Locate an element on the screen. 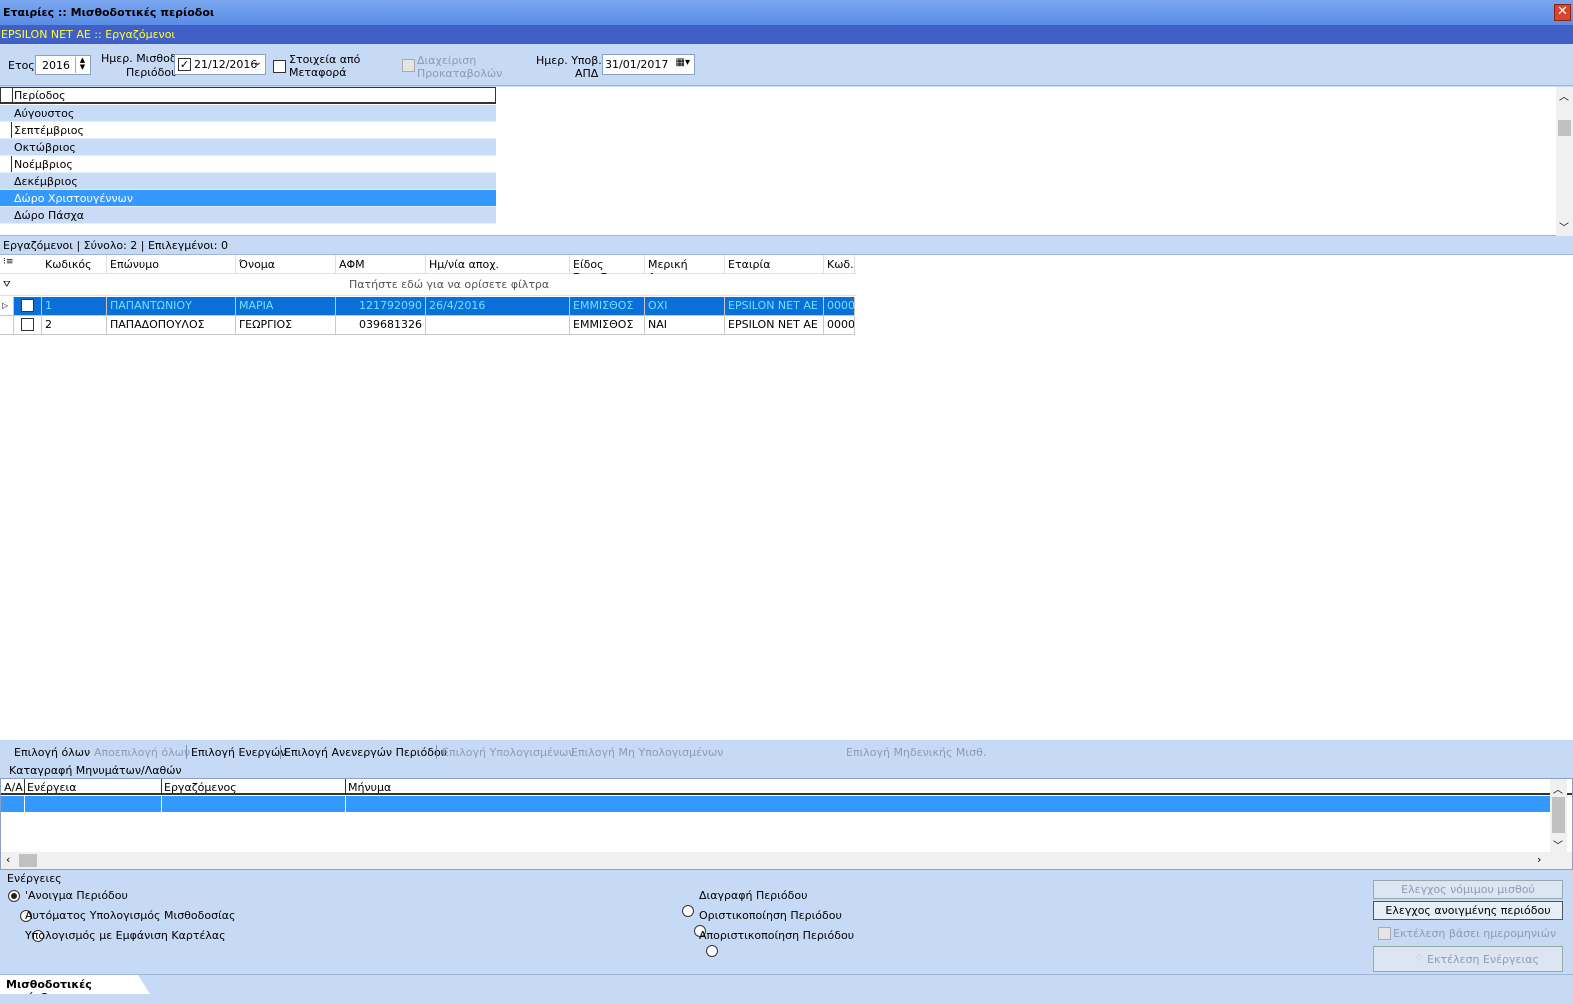  tab-bar: Μισθοδοτικές περίοδοι is located at coordinates (786, 984).